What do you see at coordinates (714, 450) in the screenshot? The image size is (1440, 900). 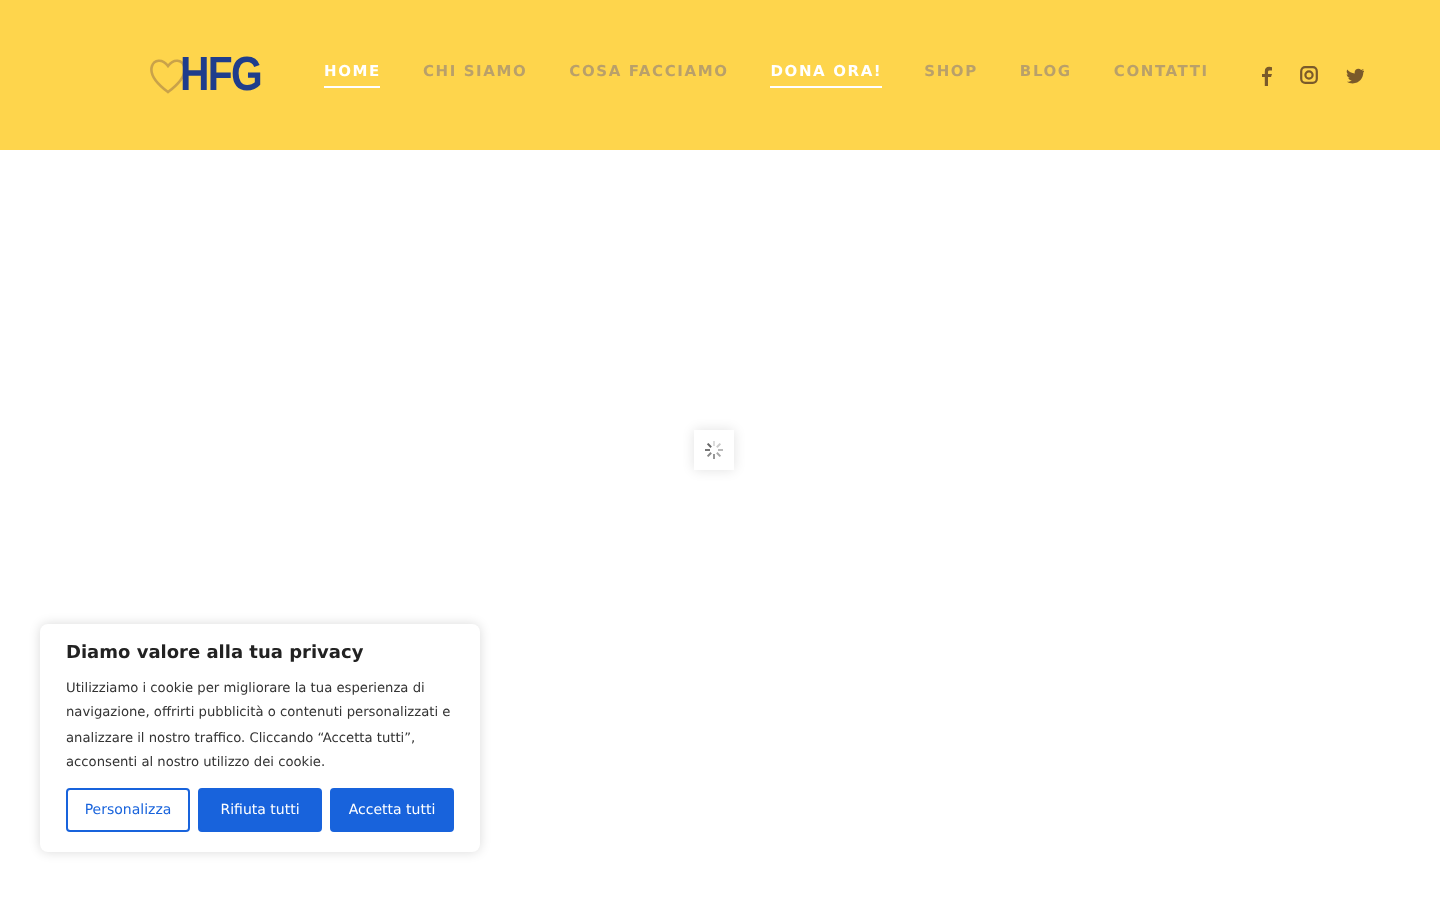 I see `loading-spinner` at bounding box center [714, 450].